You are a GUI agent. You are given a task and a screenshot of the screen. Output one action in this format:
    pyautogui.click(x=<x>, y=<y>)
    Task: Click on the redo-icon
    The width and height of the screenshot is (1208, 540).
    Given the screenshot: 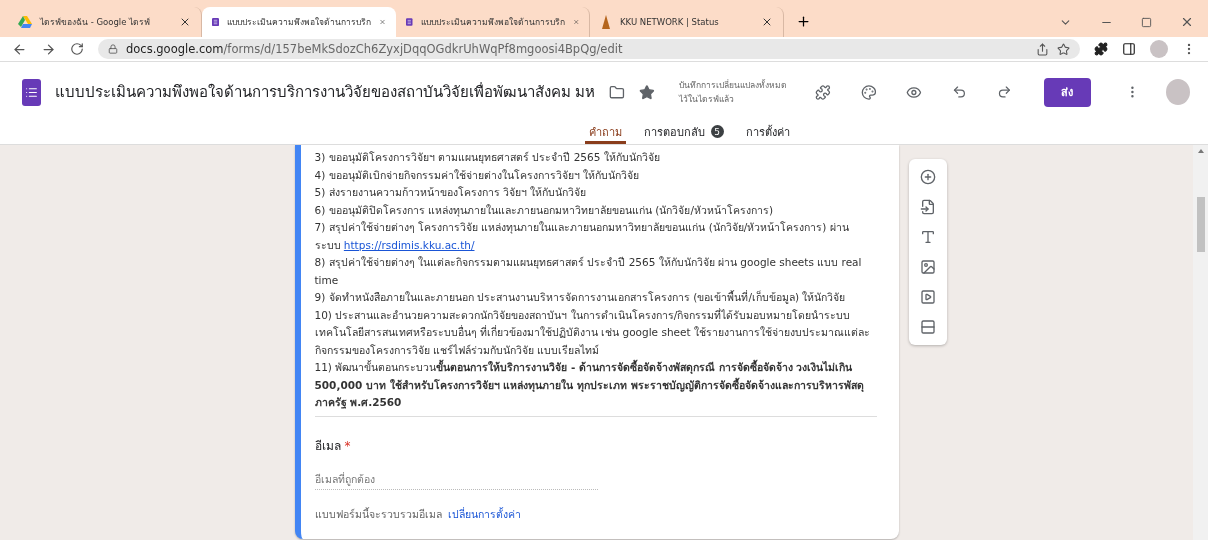 What is the action you would take?
    pyautogui.click(x=1004, y=92)
    